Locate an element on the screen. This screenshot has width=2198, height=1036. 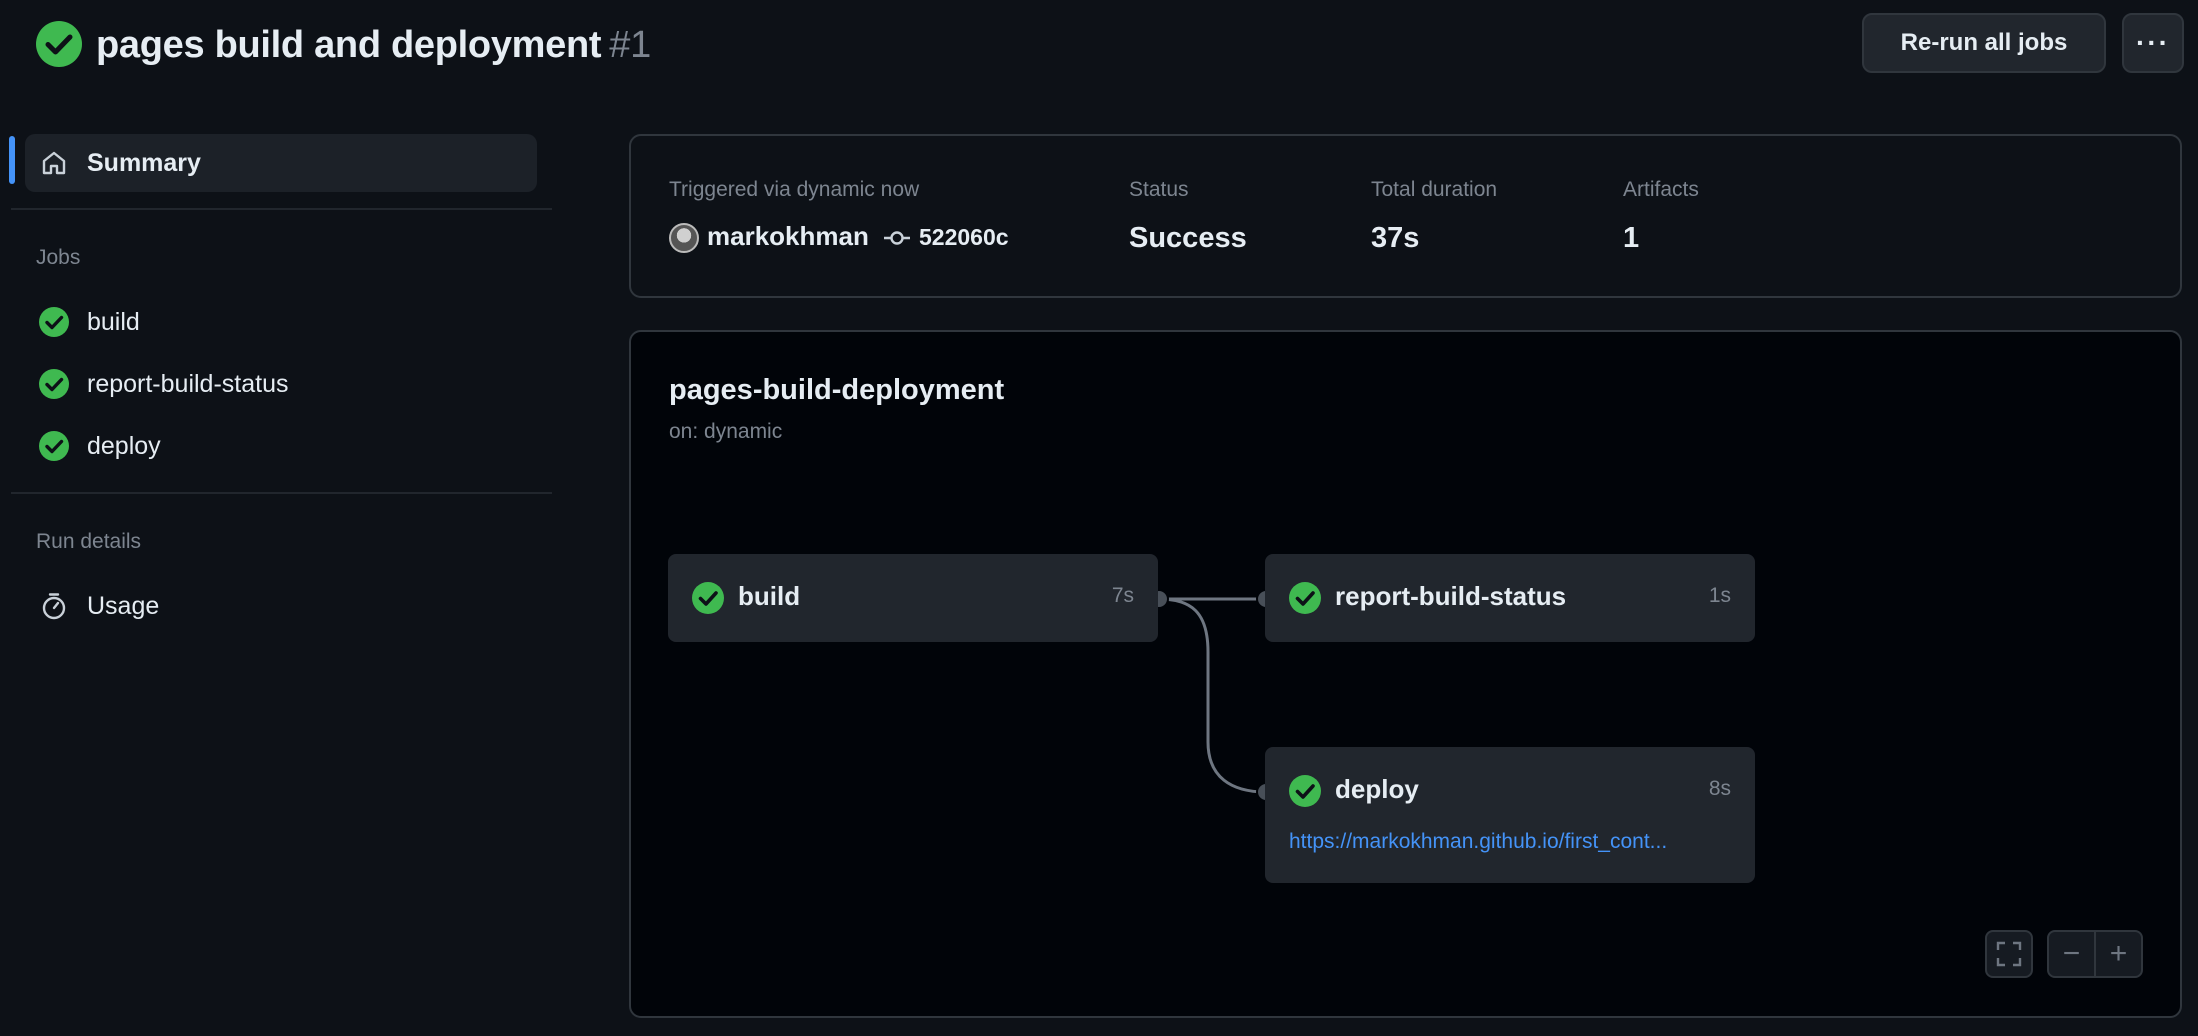
sidebar-item-deploy: deploy is located at coordinates (281, 446).